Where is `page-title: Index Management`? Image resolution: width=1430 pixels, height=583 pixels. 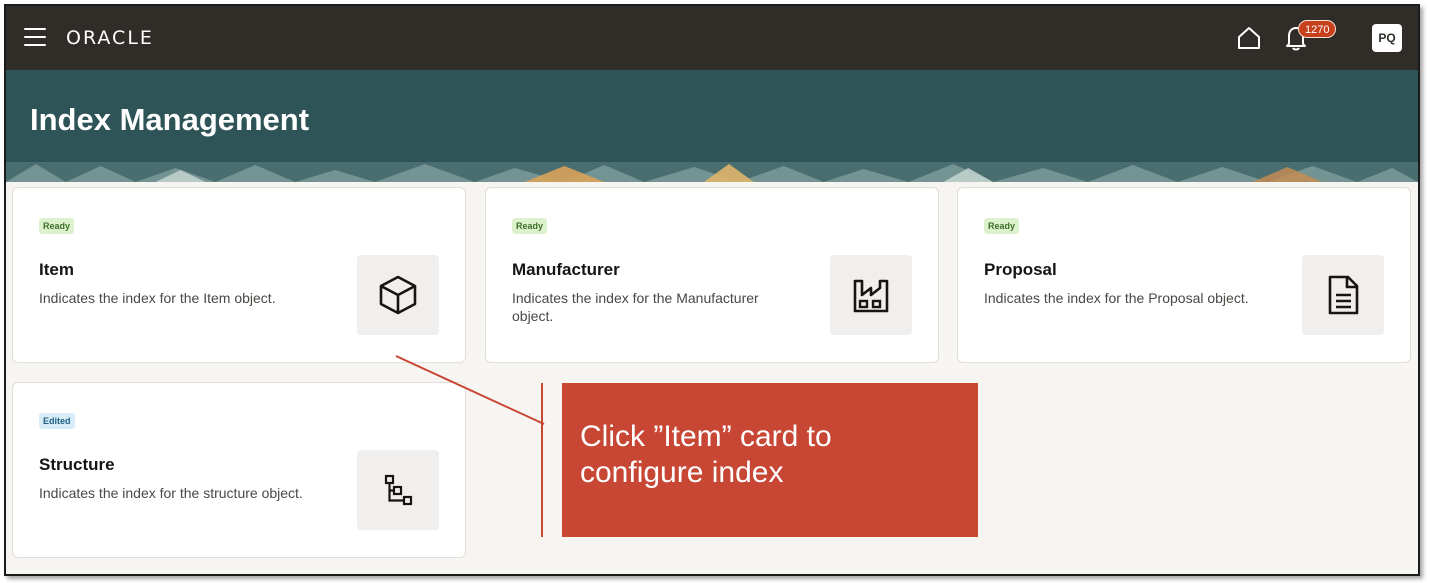
page-title: Index Management is located at coordinates (170, 119).